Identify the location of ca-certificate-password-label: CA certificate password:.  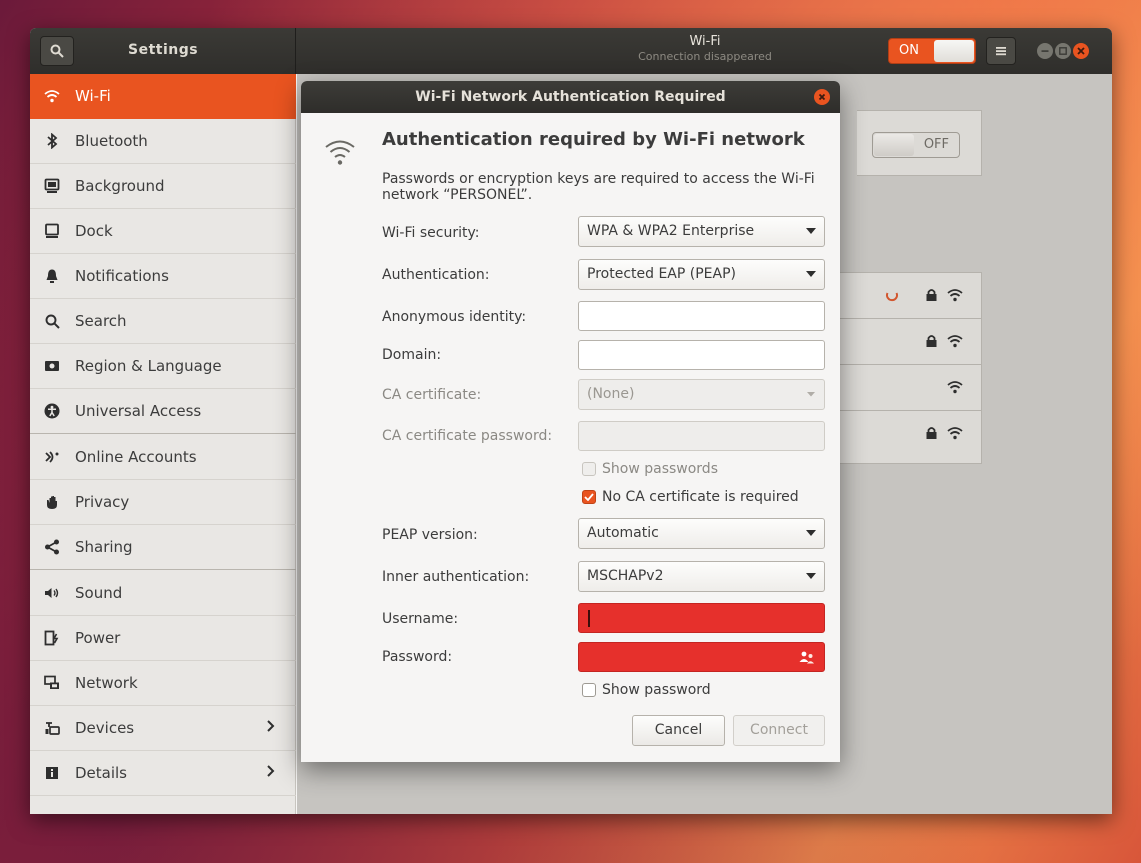
(467, 436).